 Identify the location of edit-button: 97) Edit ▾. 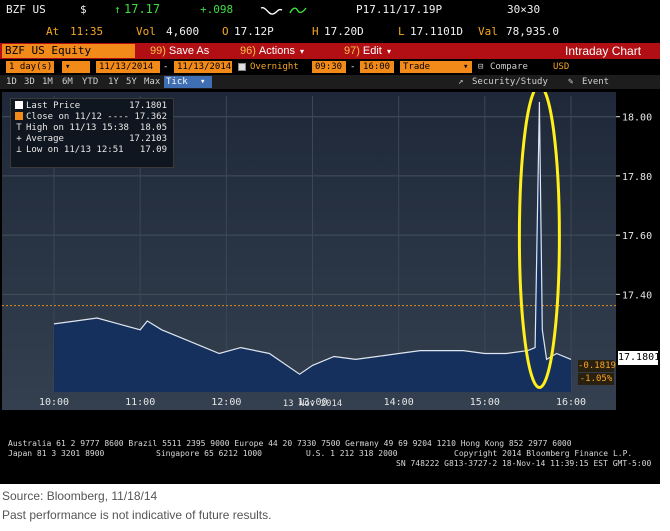
(367, 51).